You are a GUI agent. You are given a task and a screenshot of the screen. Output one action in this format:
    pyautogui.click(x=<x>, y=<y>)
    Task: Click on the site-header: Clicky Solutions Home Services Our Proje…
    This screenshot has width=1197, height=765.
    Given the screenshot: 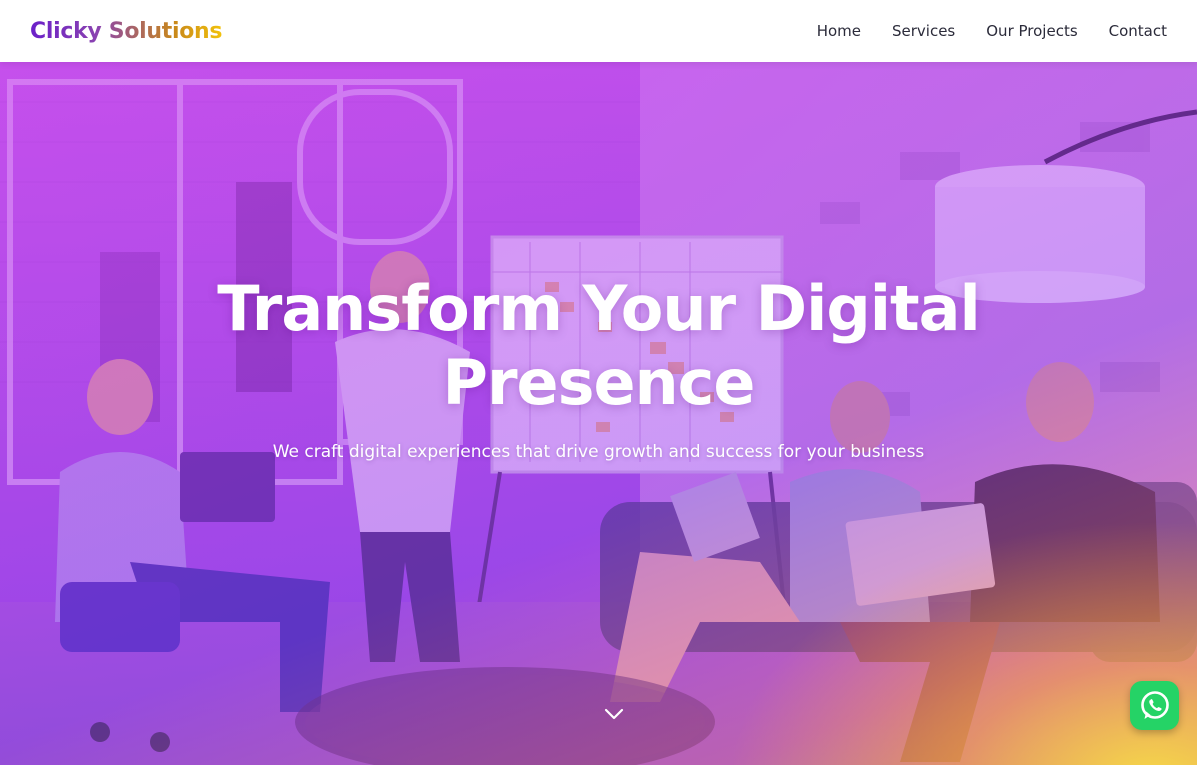 What is the action you would take?
    pyautogui.click(x=598, y=31)
    